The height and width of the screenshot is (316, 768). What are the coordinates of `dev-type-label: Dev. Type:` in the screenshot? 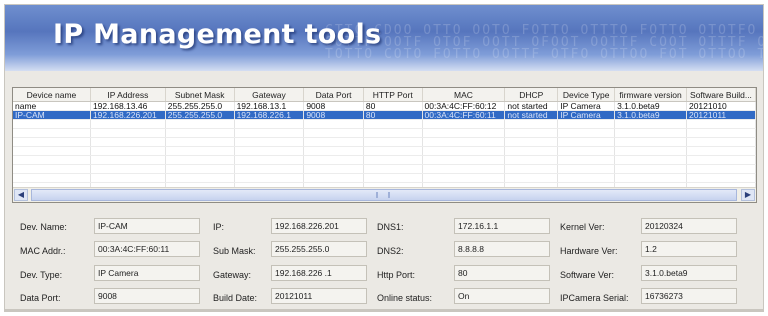 It's located at (41, 275).